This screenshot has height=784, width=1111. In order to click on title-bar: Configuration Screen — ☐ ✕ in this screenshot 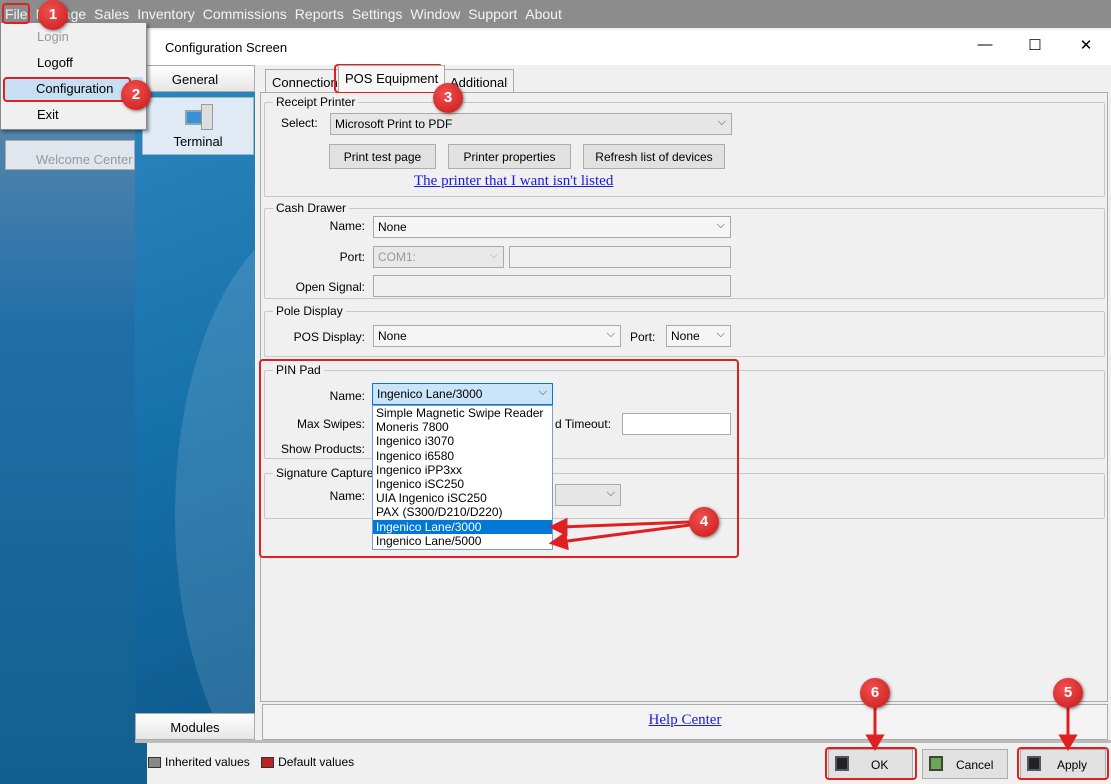, I will do `click(629, 47)`.